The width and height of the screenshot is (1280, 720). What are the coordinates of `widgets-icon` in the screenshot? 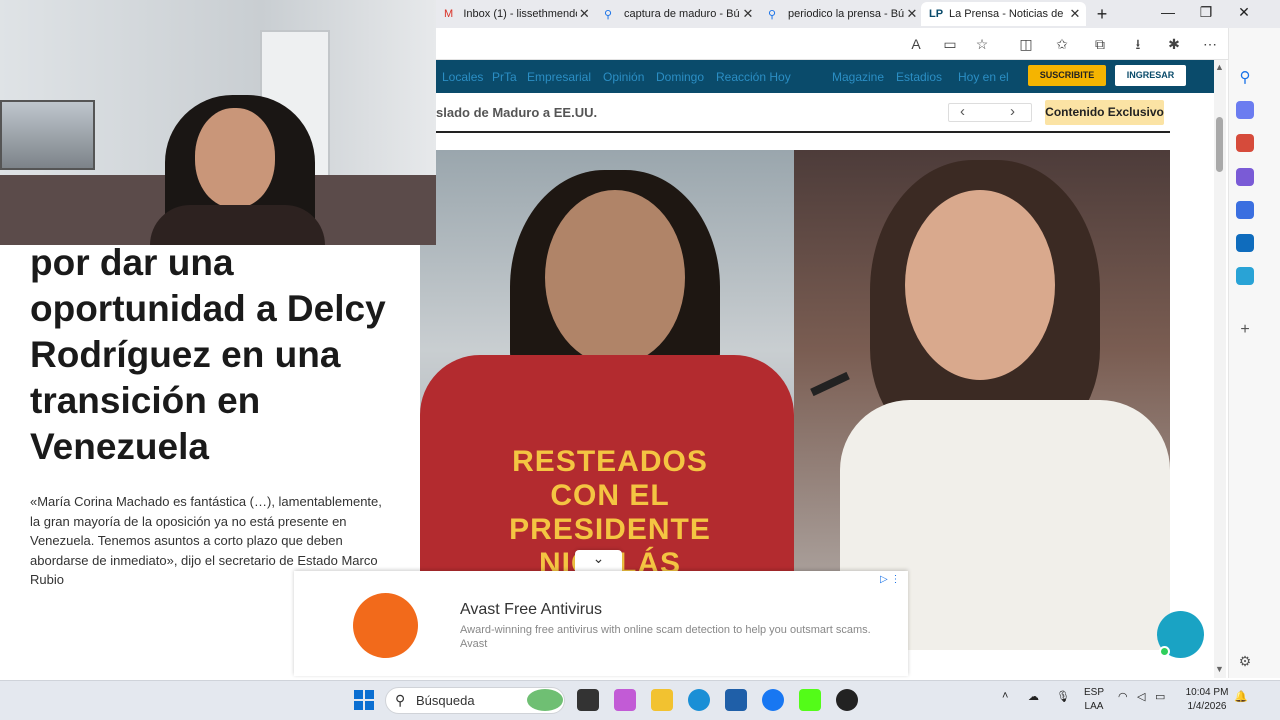 It's located at (545, 700).